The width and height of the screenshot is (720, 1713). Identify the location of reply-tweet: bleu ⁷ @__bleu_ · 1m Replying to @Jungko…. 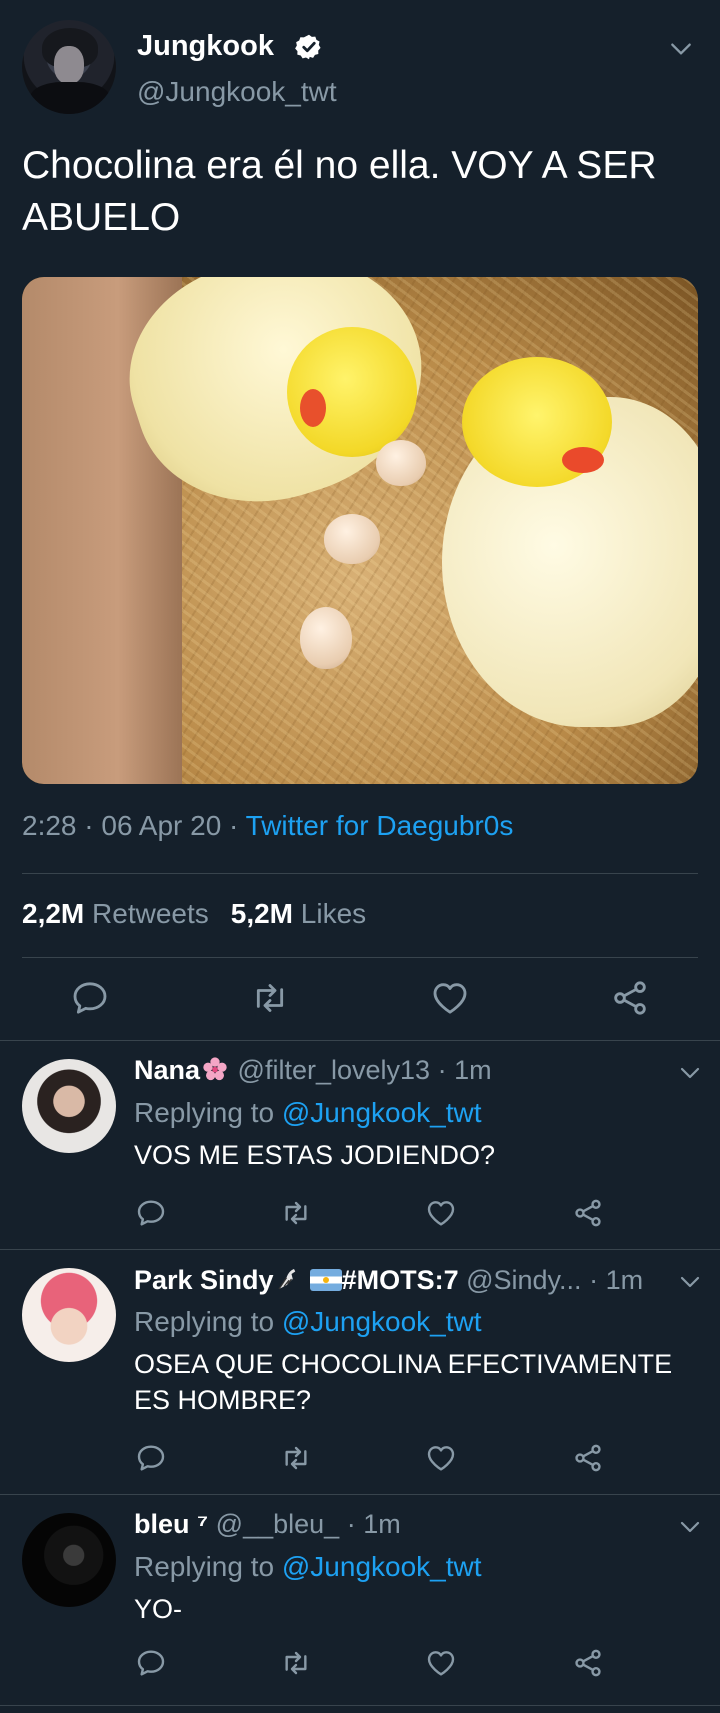
(360, 1600).